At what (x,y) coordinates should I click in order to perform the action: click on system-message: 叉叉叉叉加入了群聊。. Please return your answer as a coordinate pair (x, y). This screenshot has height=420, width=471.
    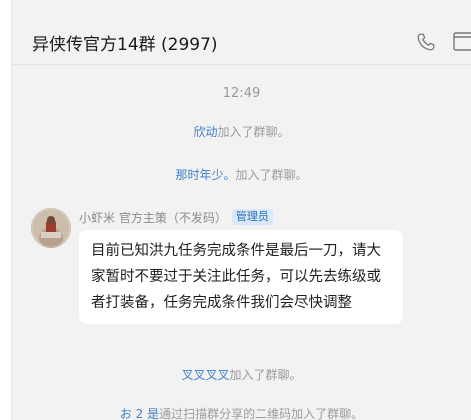
    Looking at the image, I should click on (241, 374).